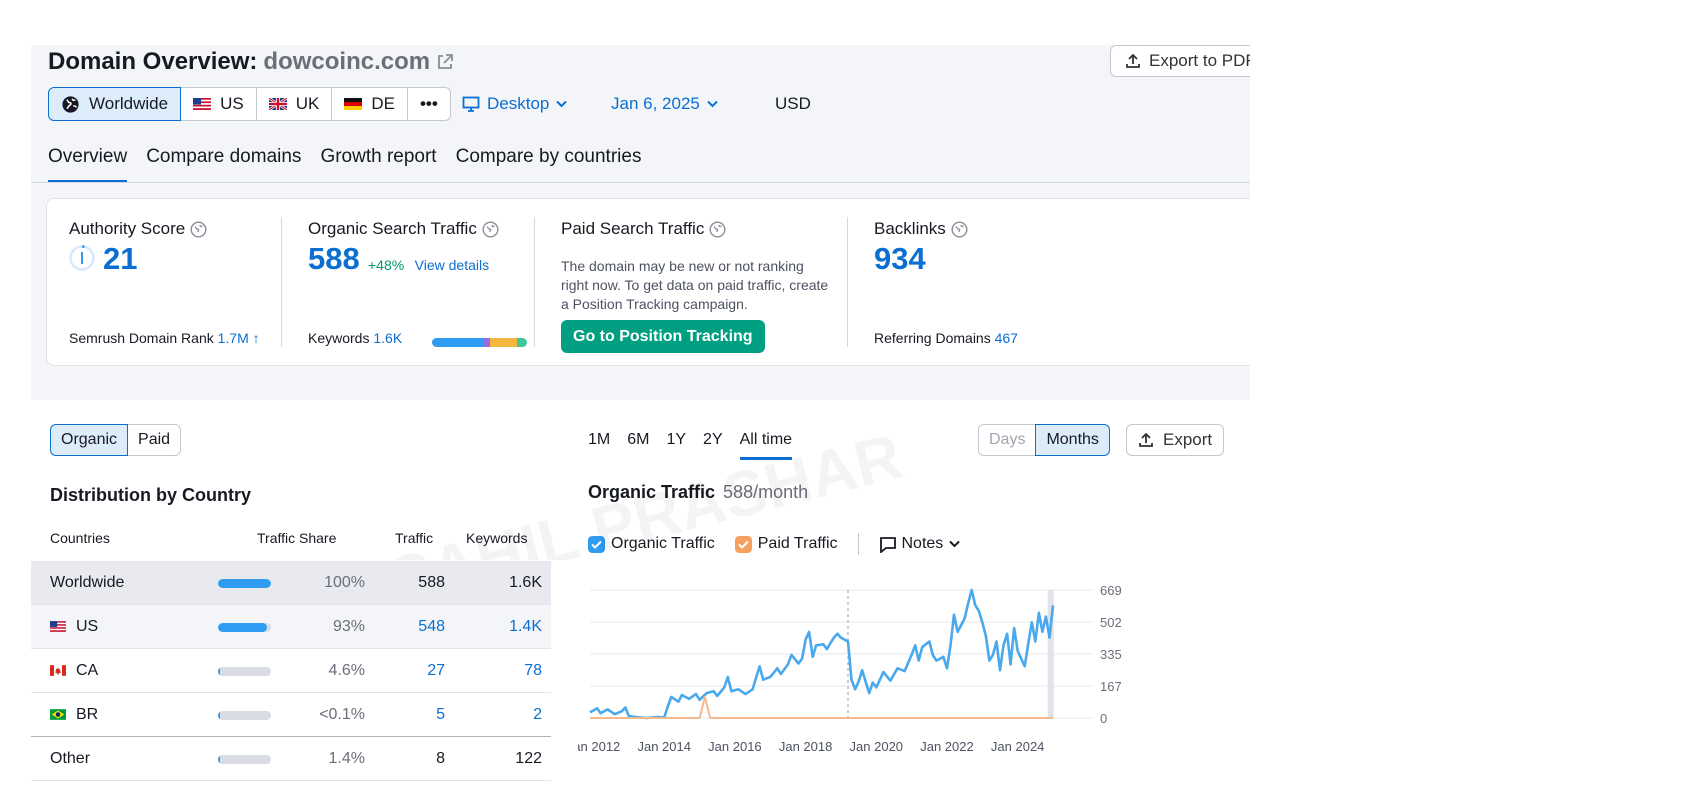  Describe the element at coordinates (369, 104) in the screenshot. I see `region-de: DE` at that location.